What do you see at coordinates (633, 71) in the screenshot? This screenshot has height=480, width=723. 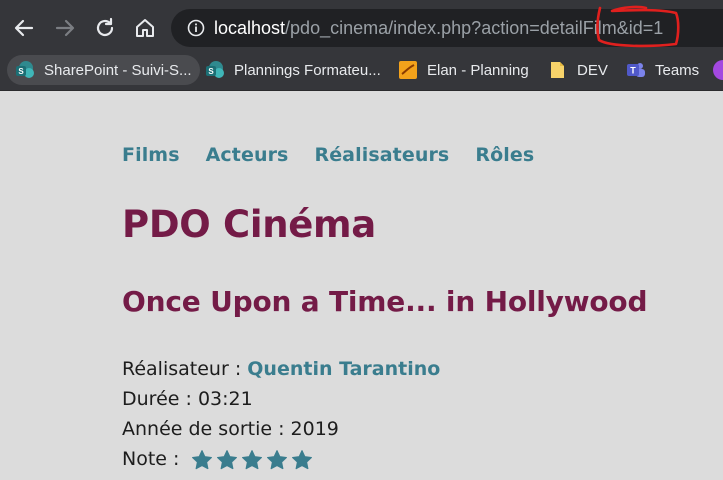 I see `svg-text: T` at bounding box center [633, 71].